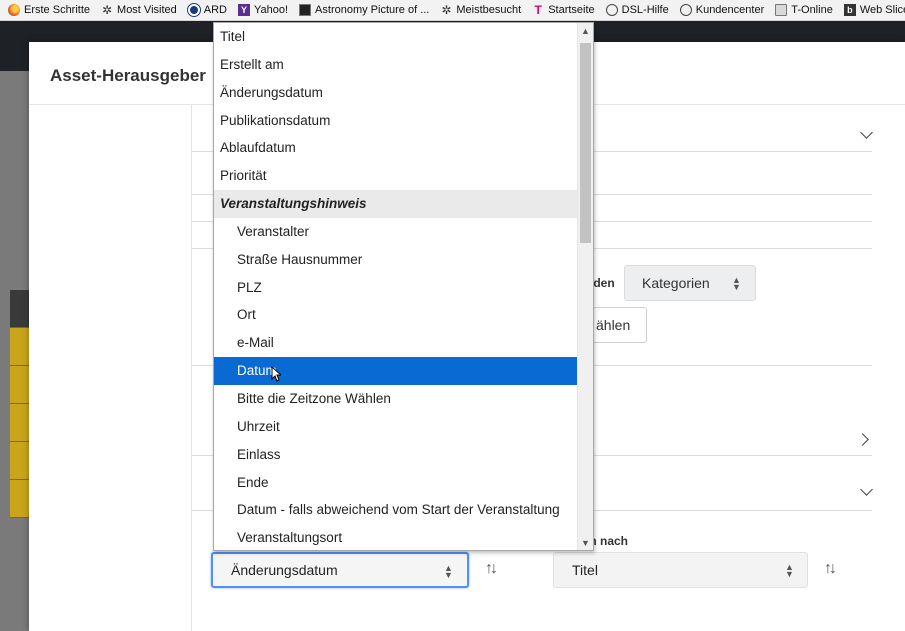 The image size is (905, 631). What do you see at coordinates (862, 439) in the screenshot?
I see `chevron-right-icon` at bounding box center [862, 439].